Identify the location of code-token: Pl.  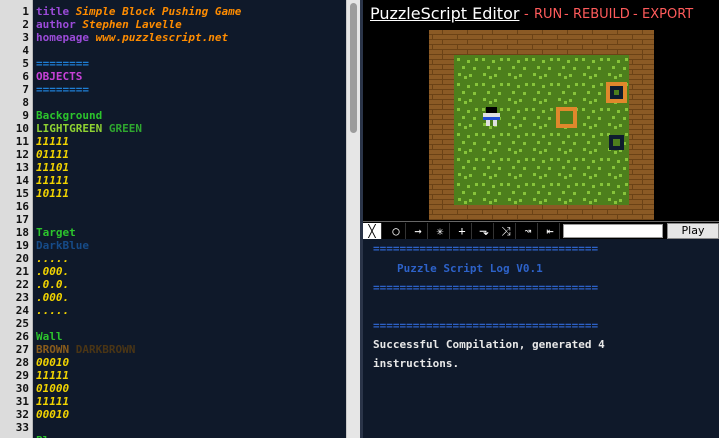
(42, 436).